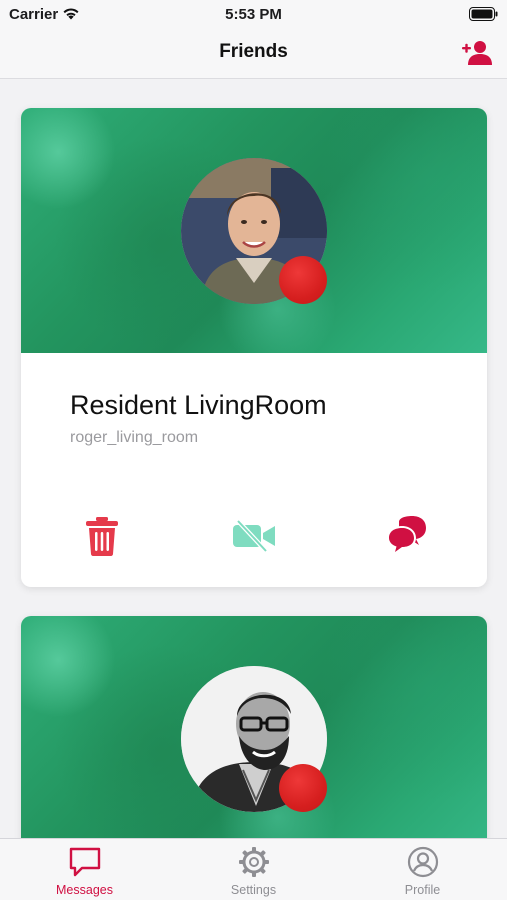 The image size is (507, 900). I want to click on status-time: 5:53 PM, so click(253, 14).